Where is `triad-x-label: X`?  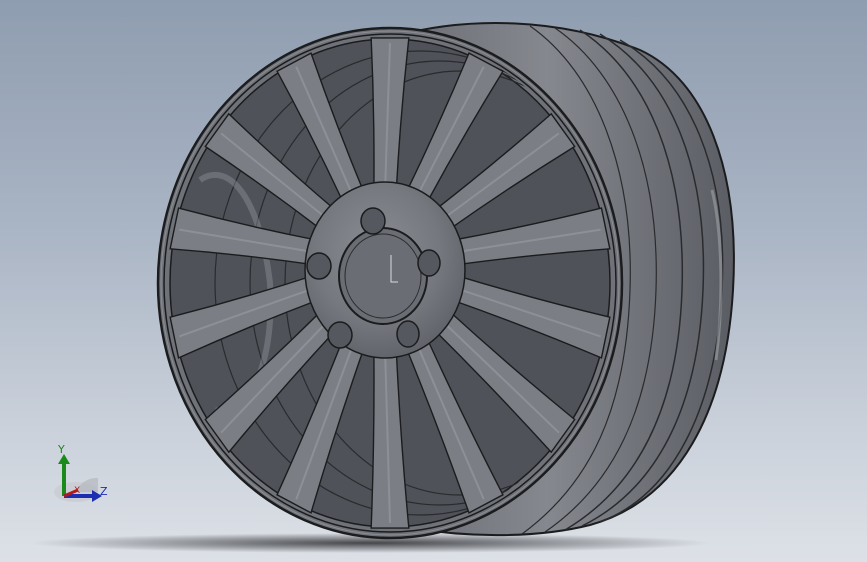 triad-x-label: X is located at coordinates (77, 491).